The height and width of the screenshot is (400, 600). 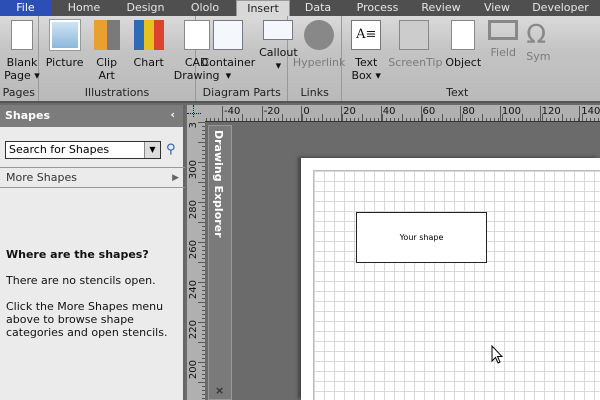 What do you see at coordinates (171, 149) in the screenshot?
I see `search-icon: ⚲` at bounding box center [171, 149].